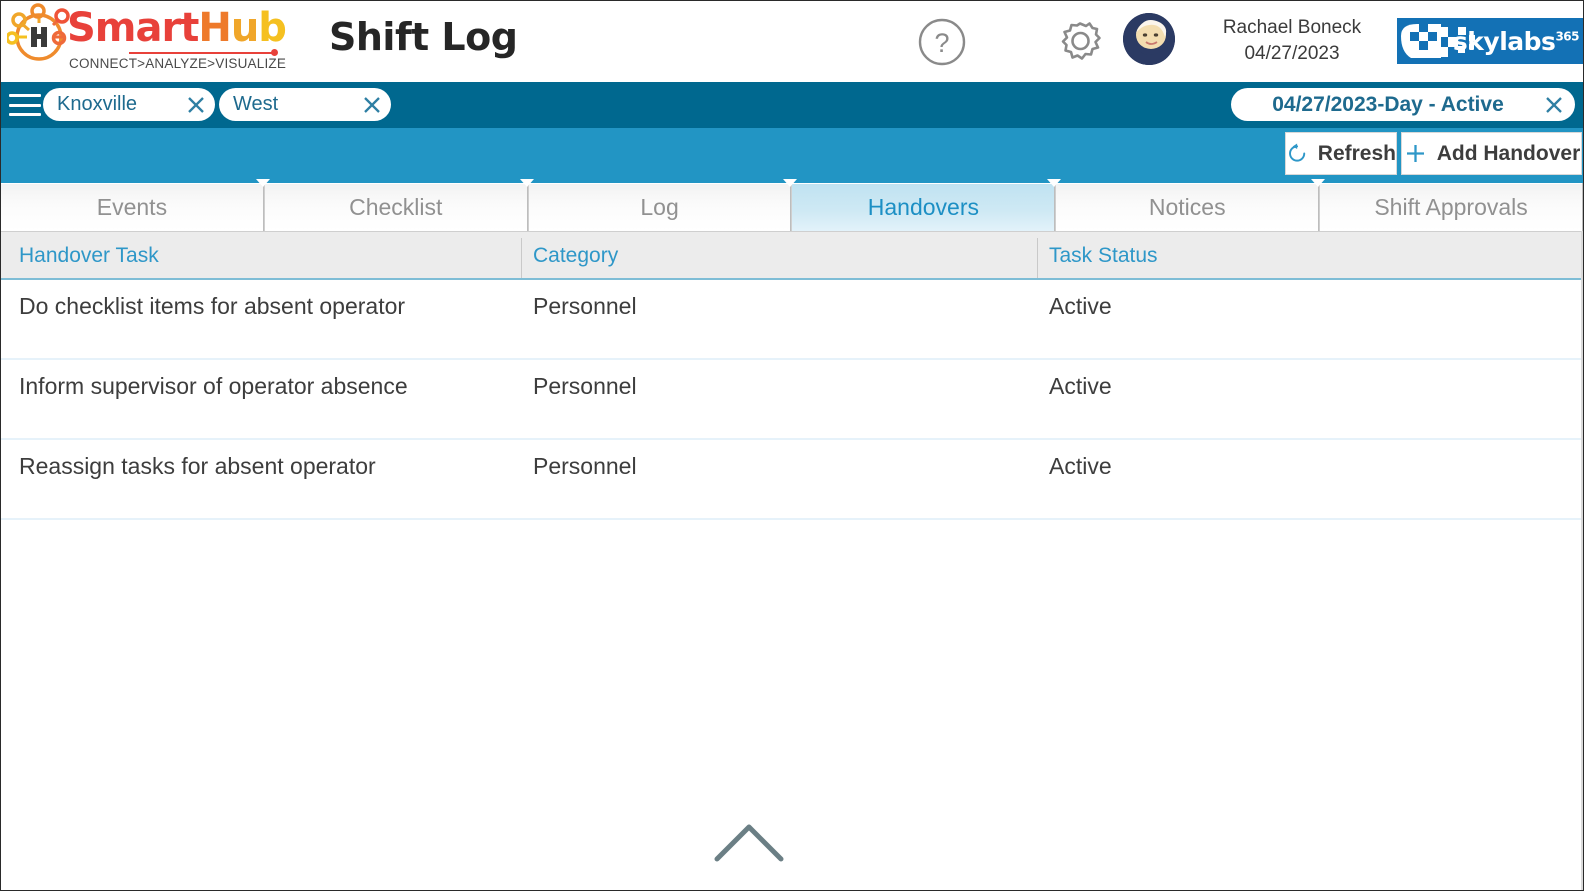 The width and height of the screenshot is (1584, 891). What do you see at coordinates (1415, 153) in the screenshot?
I see `plus-icon` at bounding box center [1415, 153].